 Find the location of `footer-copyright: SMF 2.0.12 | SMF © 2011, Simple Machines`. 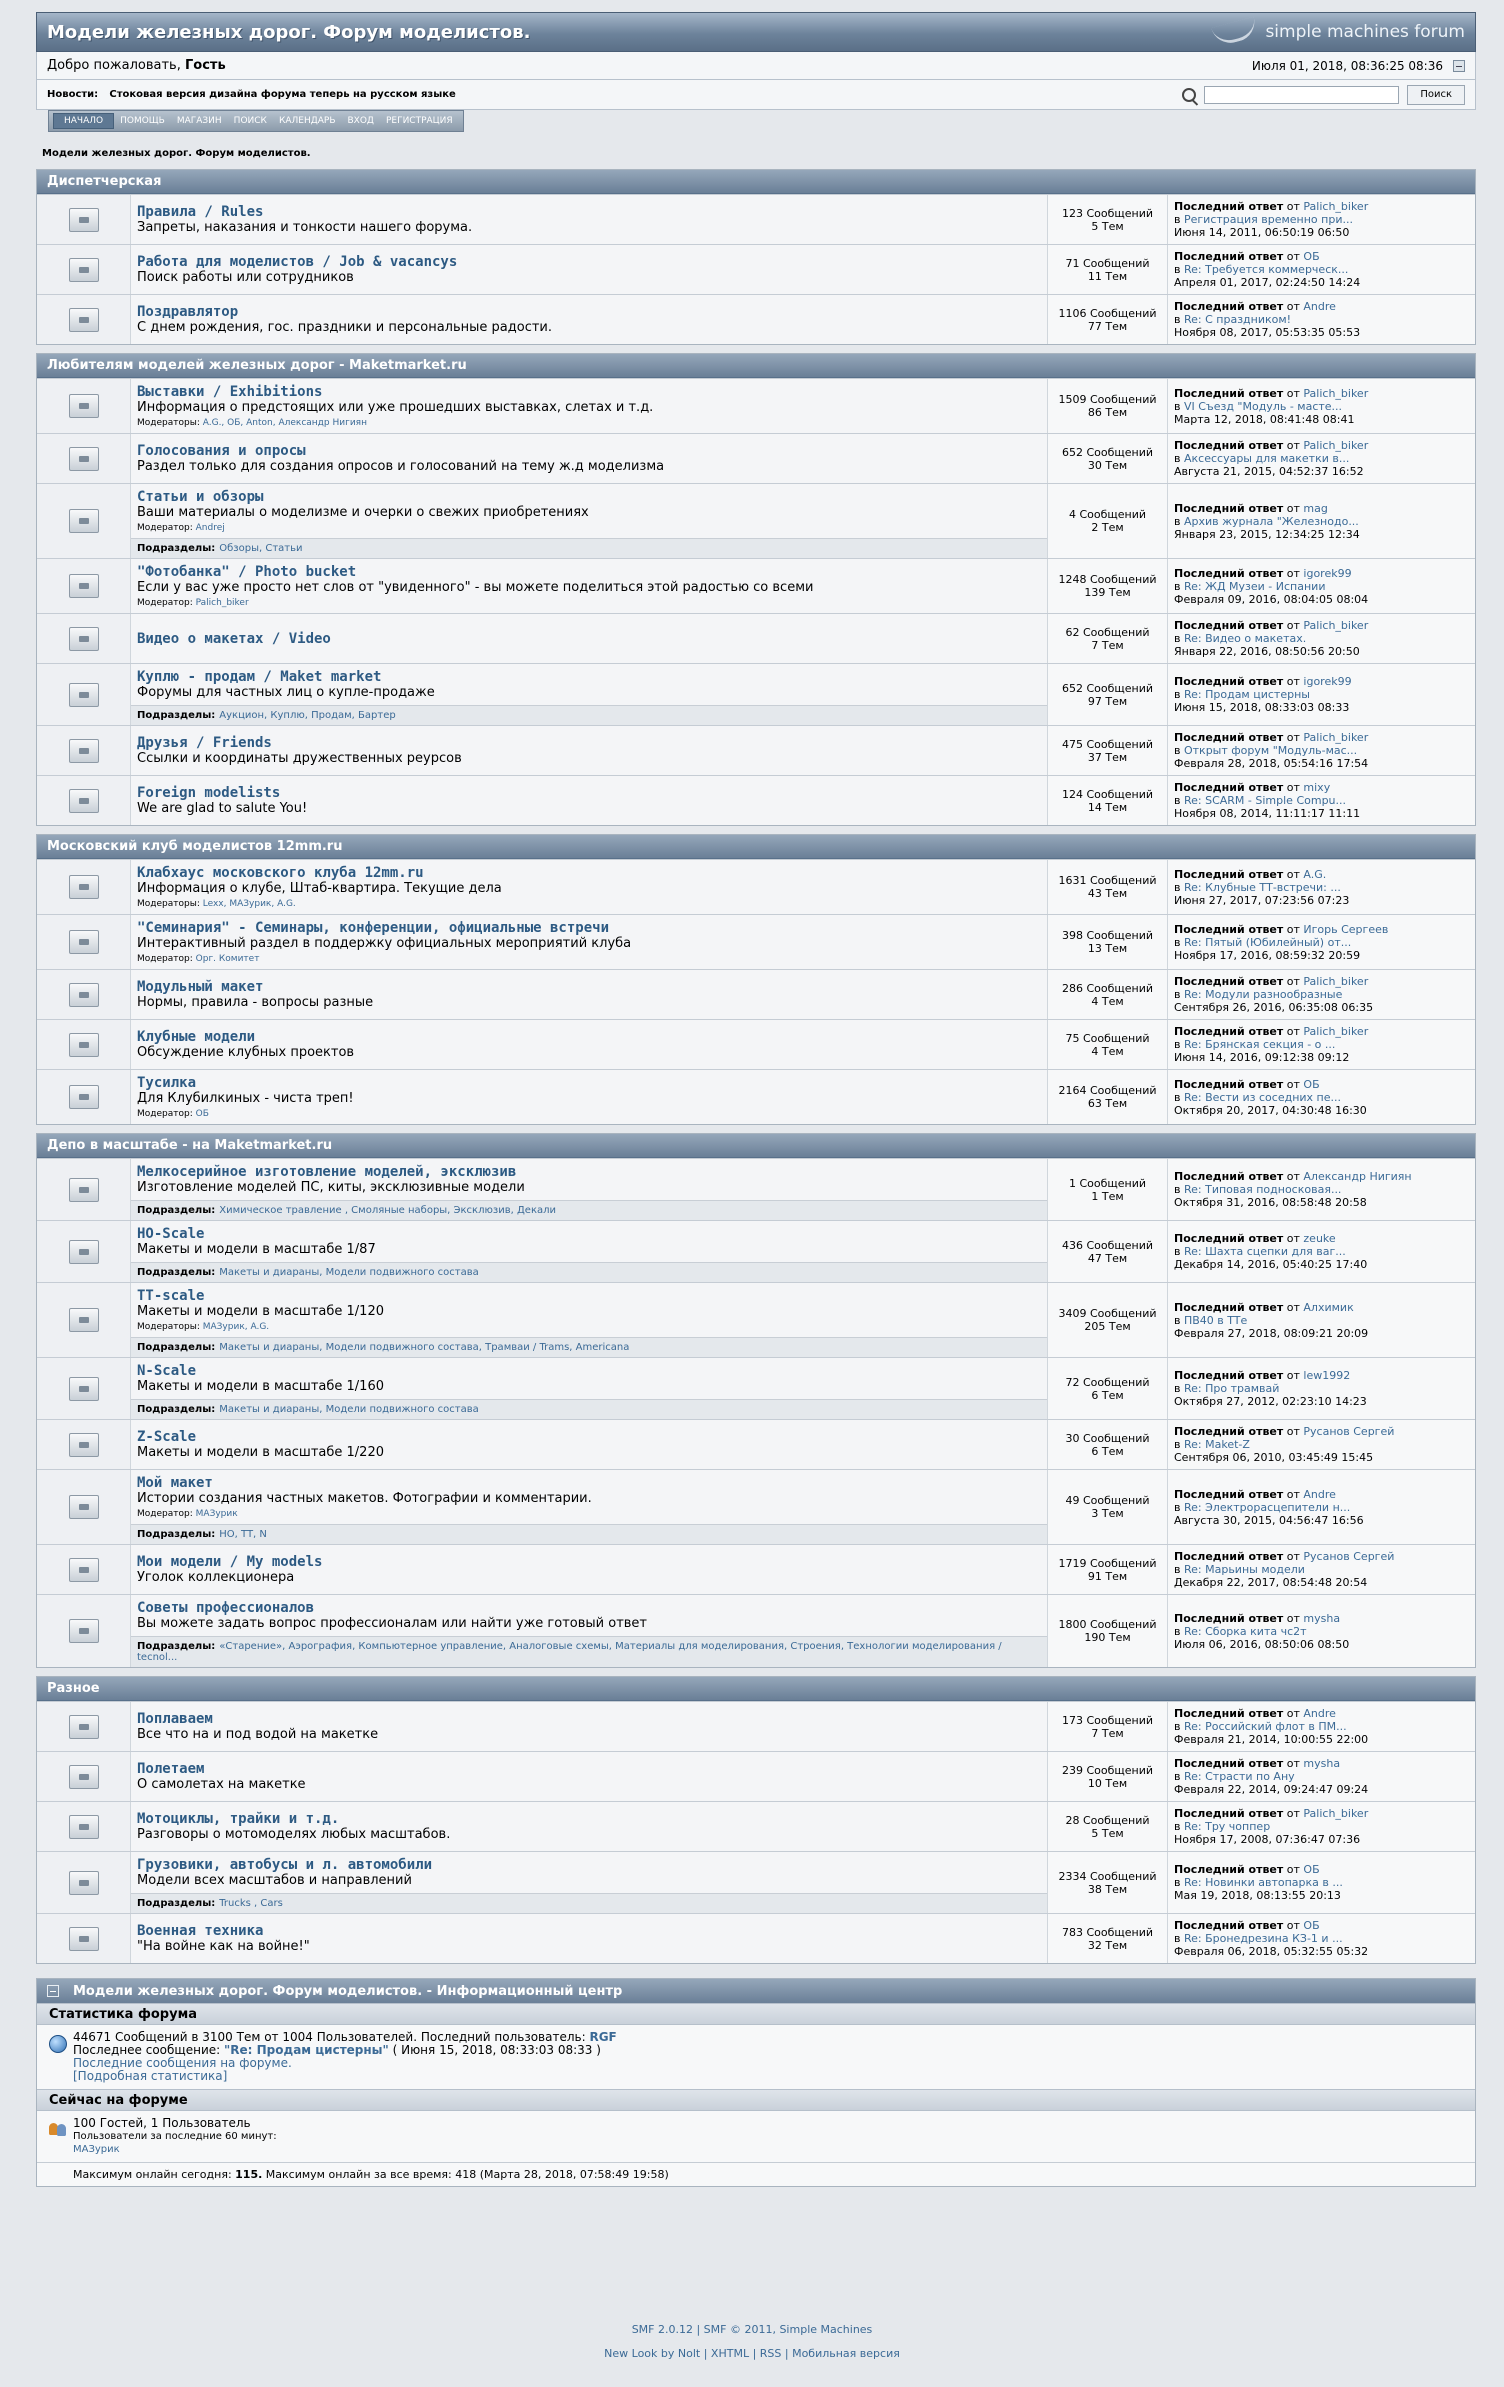

footer-copyright: SMF 2.0.12 | SMF © 2011, Simple Machines is located at coordinates (752, 2330).